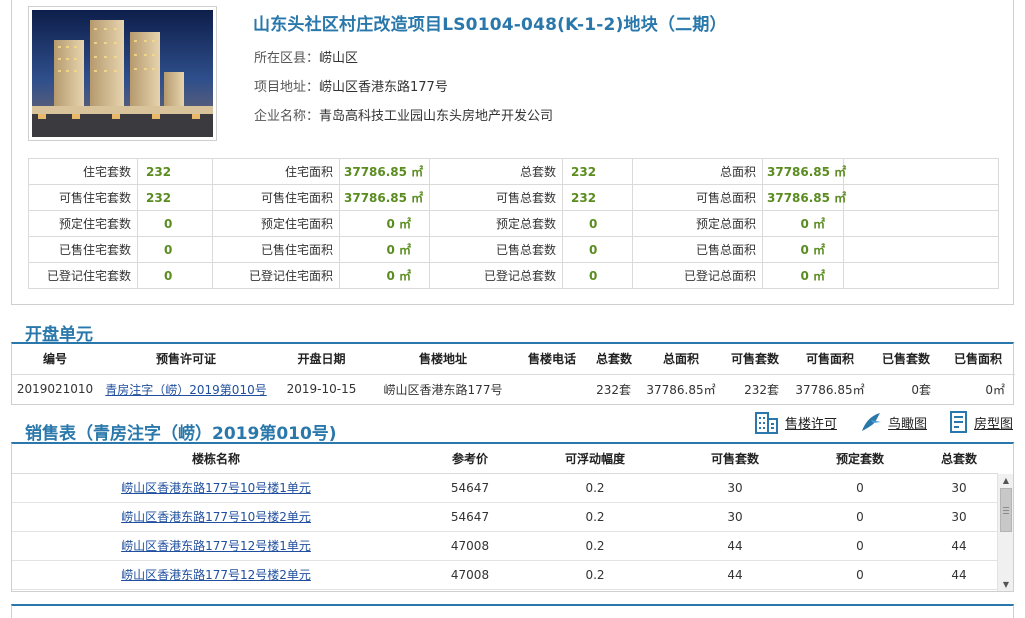 This screenshot has width=1025, height=618. I want to click on units-column-header: 总套数, so click(614, 359).